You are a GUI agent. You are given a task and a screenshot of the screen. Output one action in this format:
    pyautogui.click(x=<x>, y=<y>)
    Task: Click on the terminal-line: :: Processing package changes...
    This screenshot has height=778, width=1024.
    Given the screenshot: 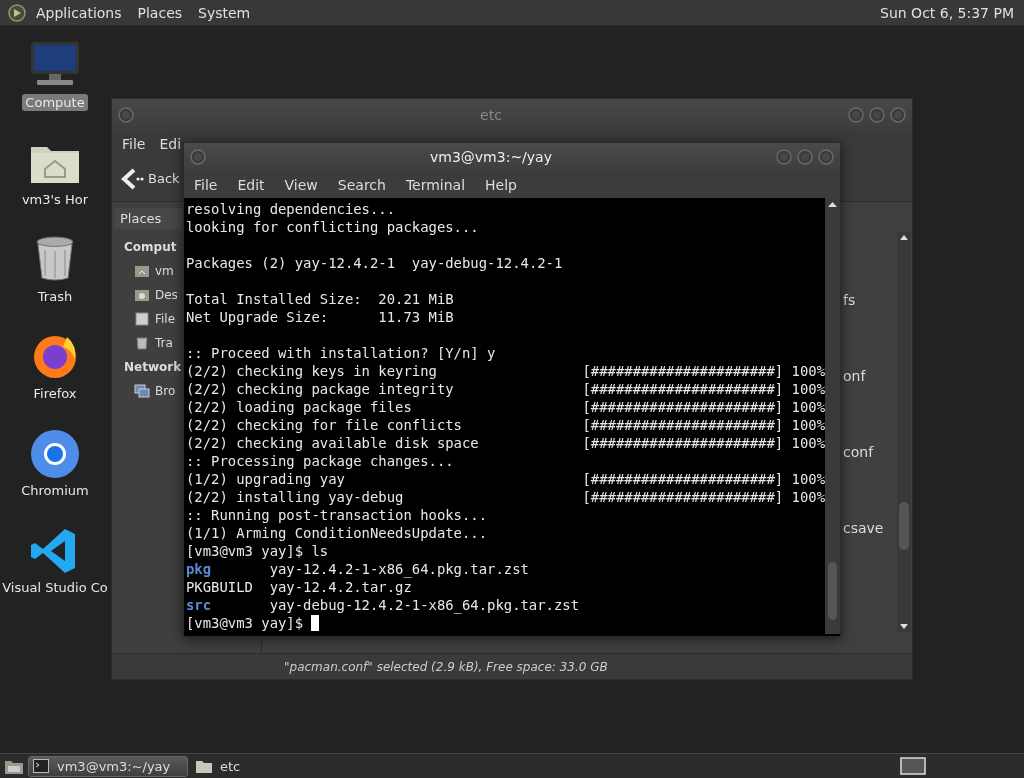 What is the action you would take?
    pyautogui.click(x=320, y=461)
    